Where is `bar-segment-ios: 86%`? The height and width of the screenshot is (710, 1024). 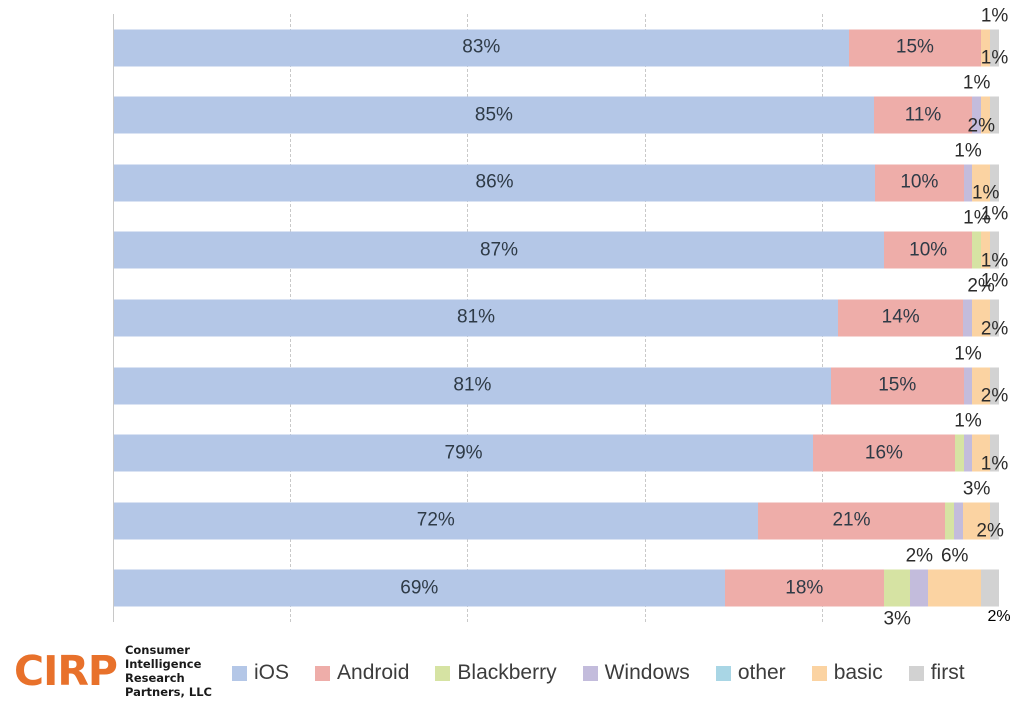
bar-segment-ios: 86% is located at coordinates (495, 183).